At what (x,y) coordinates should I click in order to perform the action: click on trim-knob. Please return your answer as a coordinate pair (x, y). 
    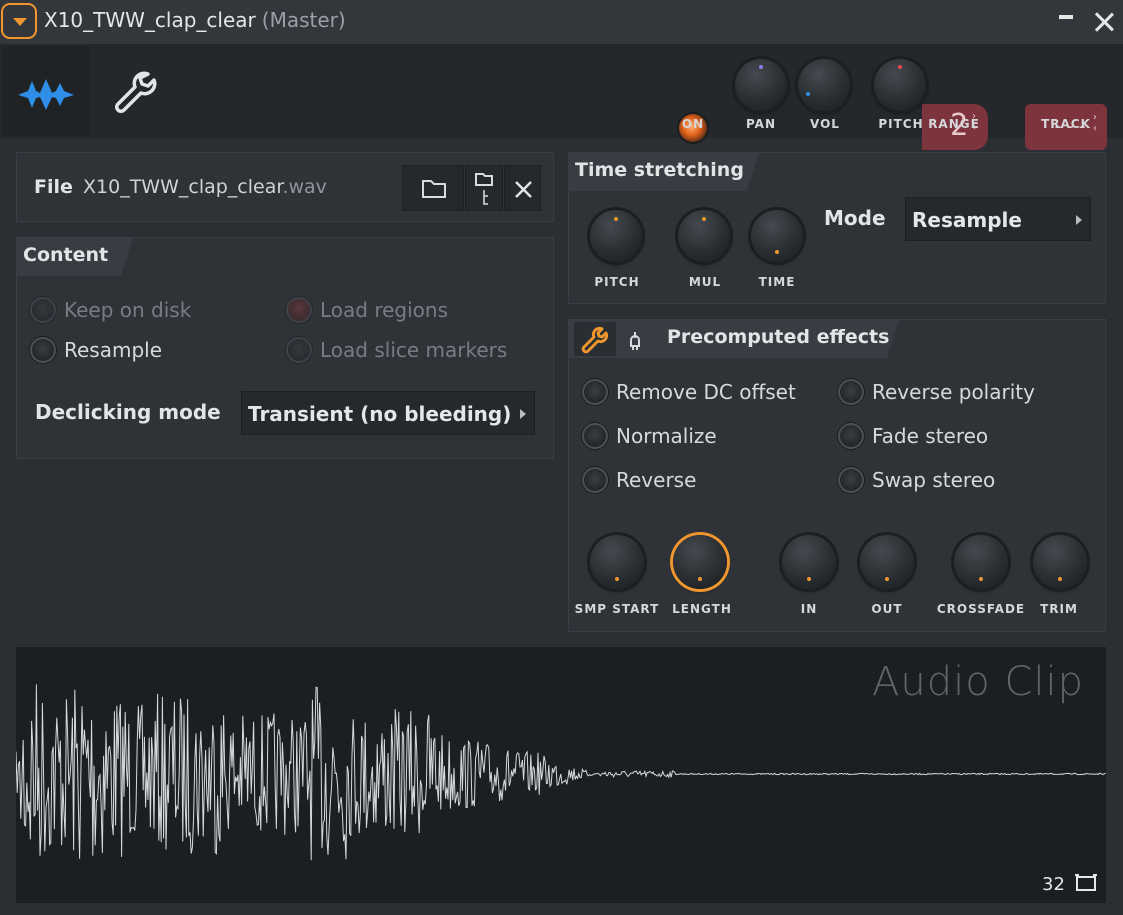
    Looking at the image, I should click on (1060, 562).